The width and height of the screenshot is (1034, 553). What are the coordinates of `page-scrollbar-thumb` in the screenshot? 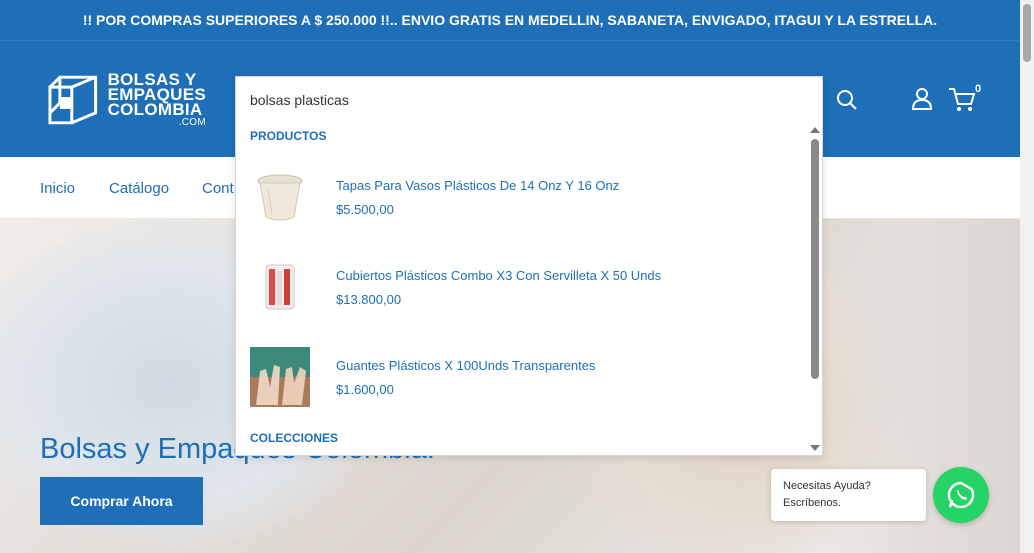 It's located at (1027, 33).